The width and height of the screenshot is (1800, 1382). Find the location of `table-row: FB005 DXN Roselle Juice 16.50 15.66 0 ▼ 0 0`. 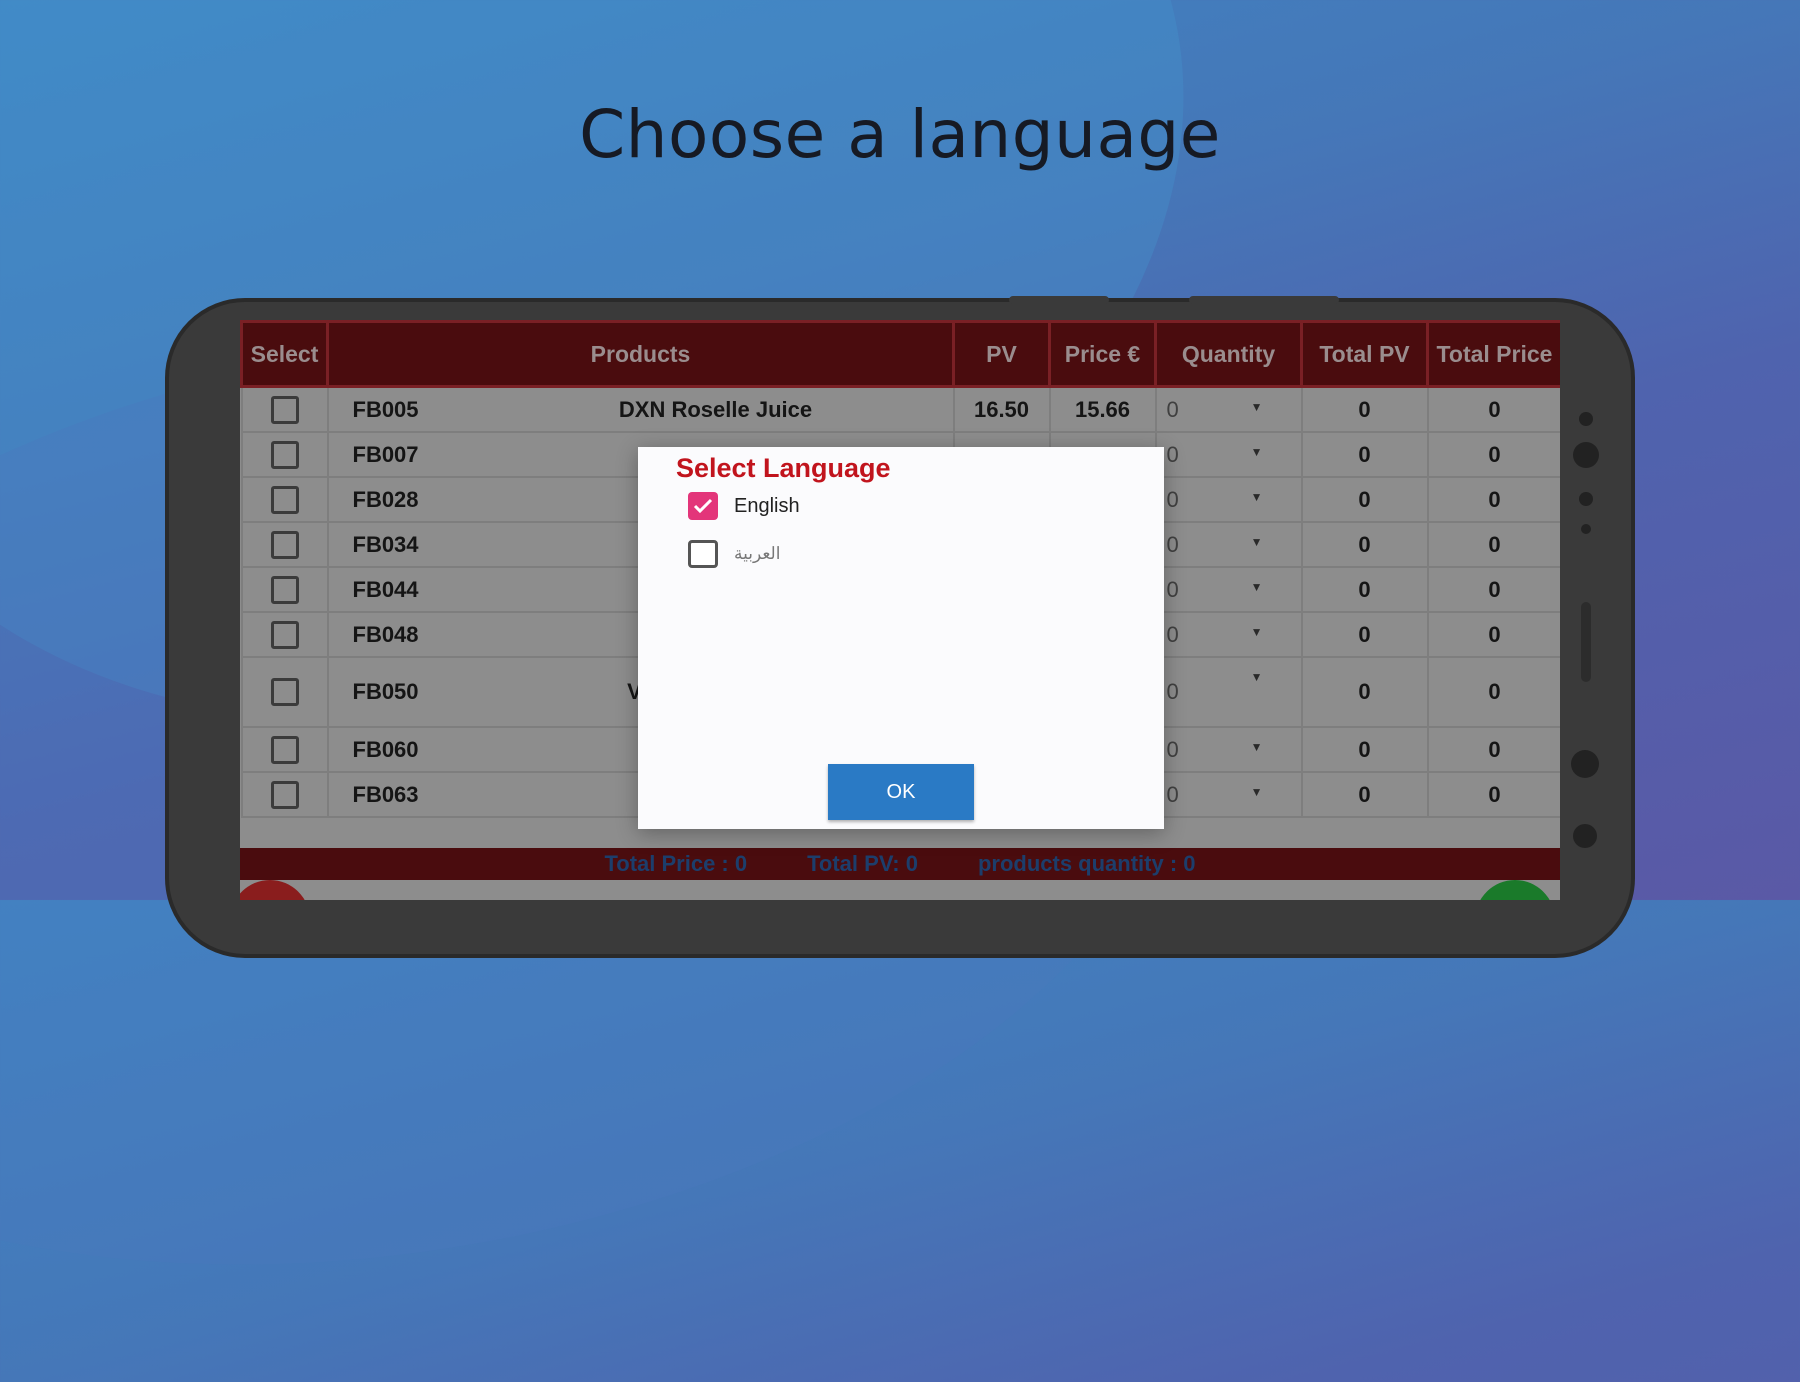

table-row: FB005 DXN Roselle Juice 16.50 15.66 0 ▼ 0 0 is located at coordinates (900, 409).